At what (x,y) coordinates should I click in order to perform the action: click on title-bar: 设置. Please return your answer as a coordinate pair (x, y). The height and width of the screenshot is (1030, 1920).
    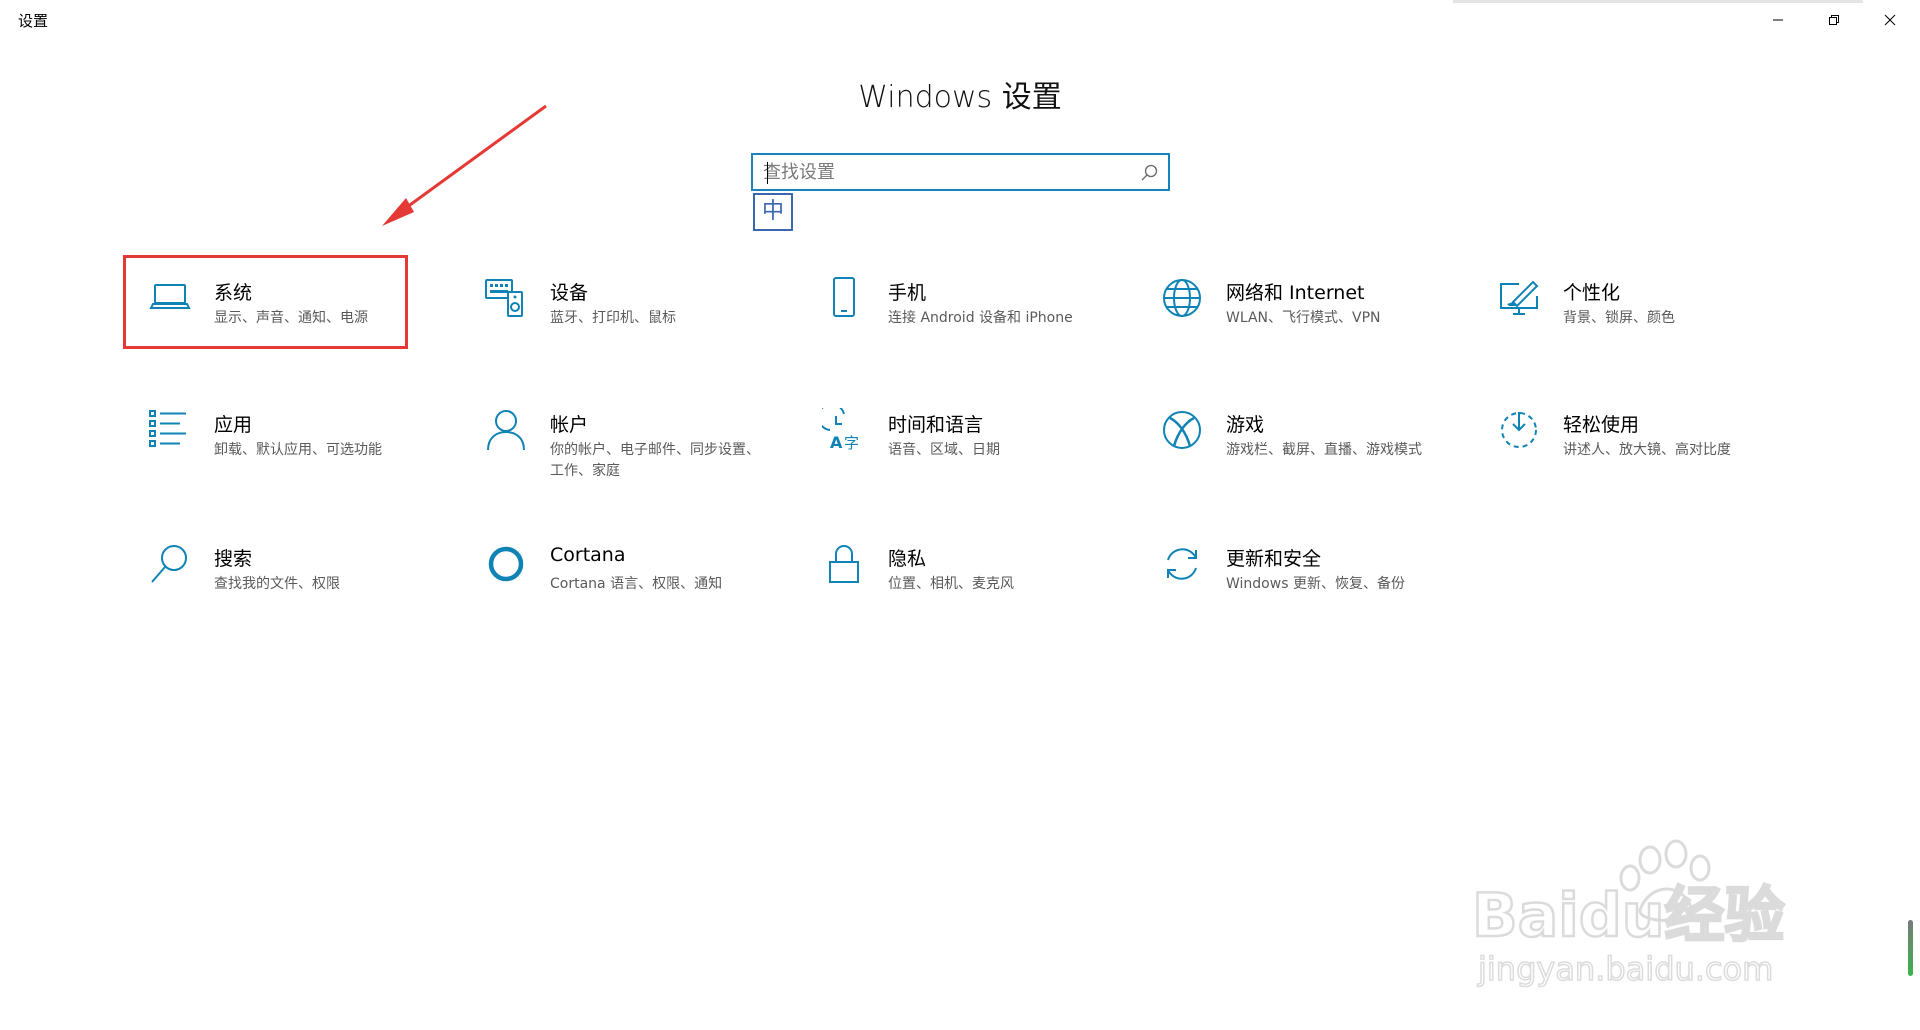
    Looking at the image, I should click on (960, 20).